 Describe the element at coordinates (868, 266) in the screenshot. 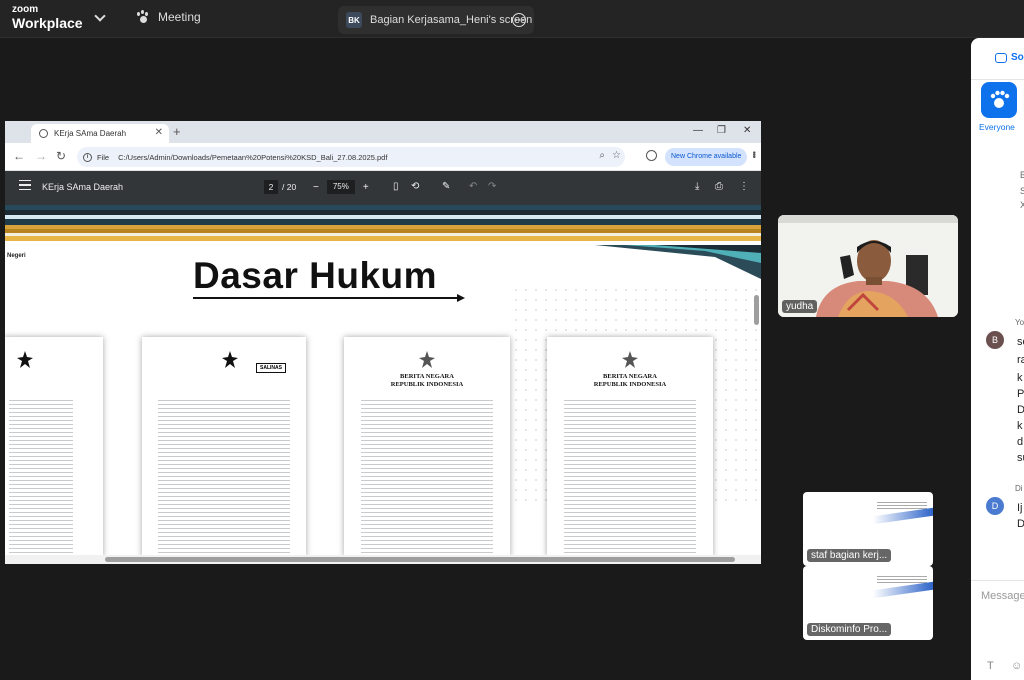

I see `participant-video-tile: yudha` at that location.